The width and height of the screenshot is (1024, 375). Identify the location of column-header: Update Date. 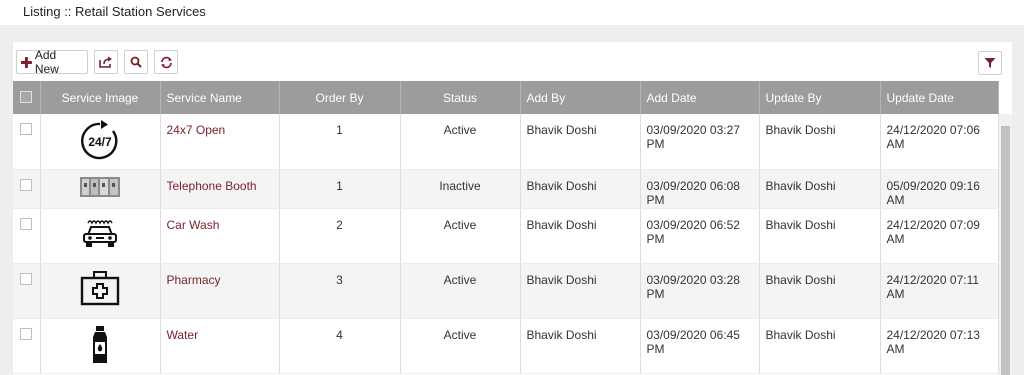
(939, 97).